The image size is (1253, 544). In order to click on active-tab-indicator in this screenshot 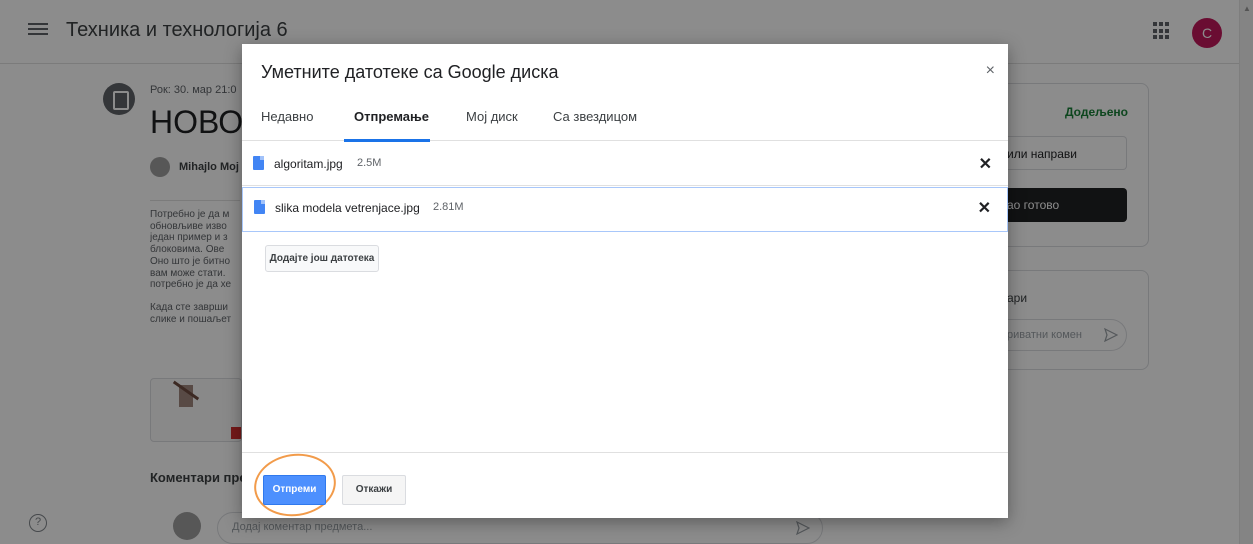, I will do `click(387, 140)`.